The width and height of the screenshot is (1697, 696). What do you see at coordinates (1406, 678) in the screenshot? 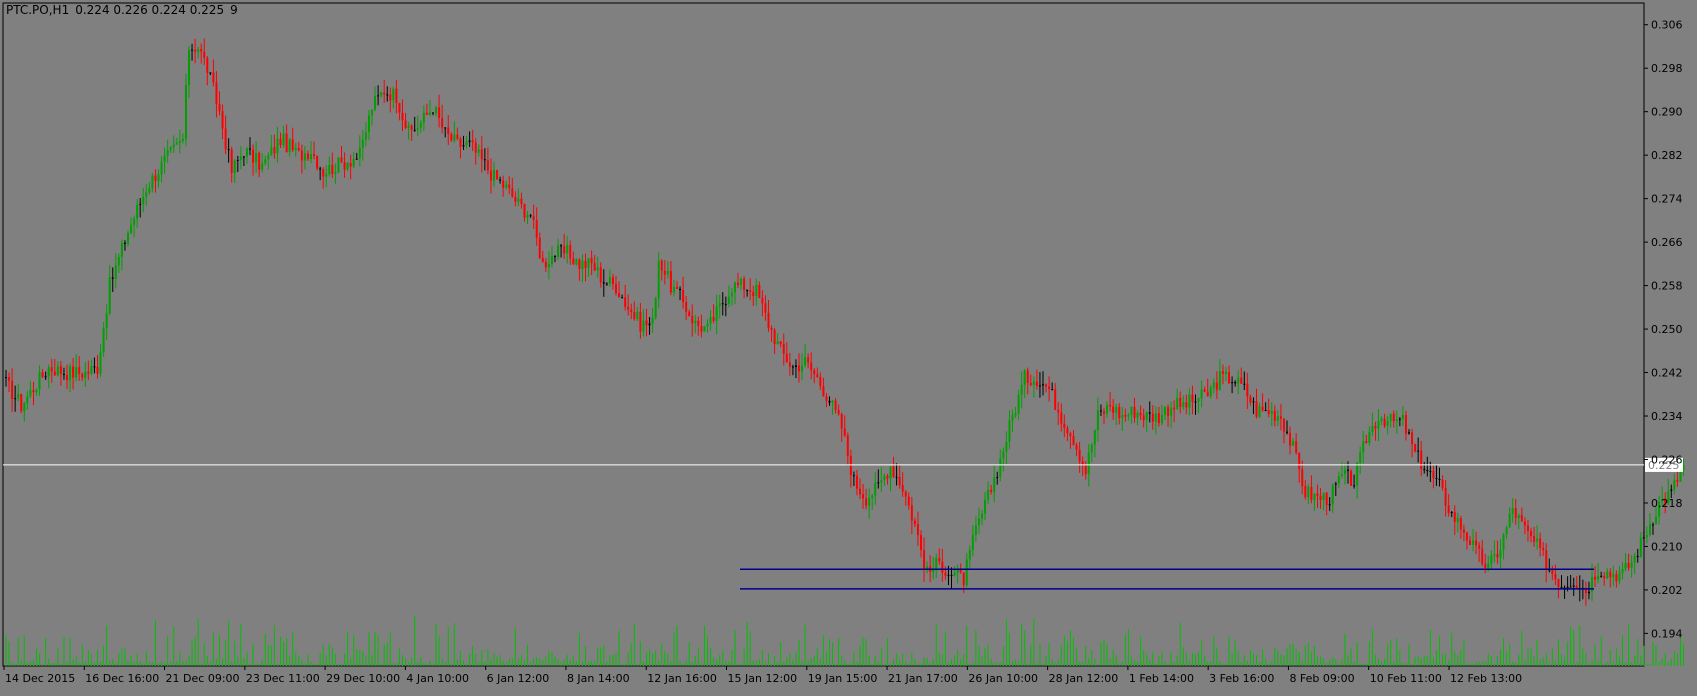
I see `x-tick-label: 10 Feb 11:00` at bounding box center [1406, 678].